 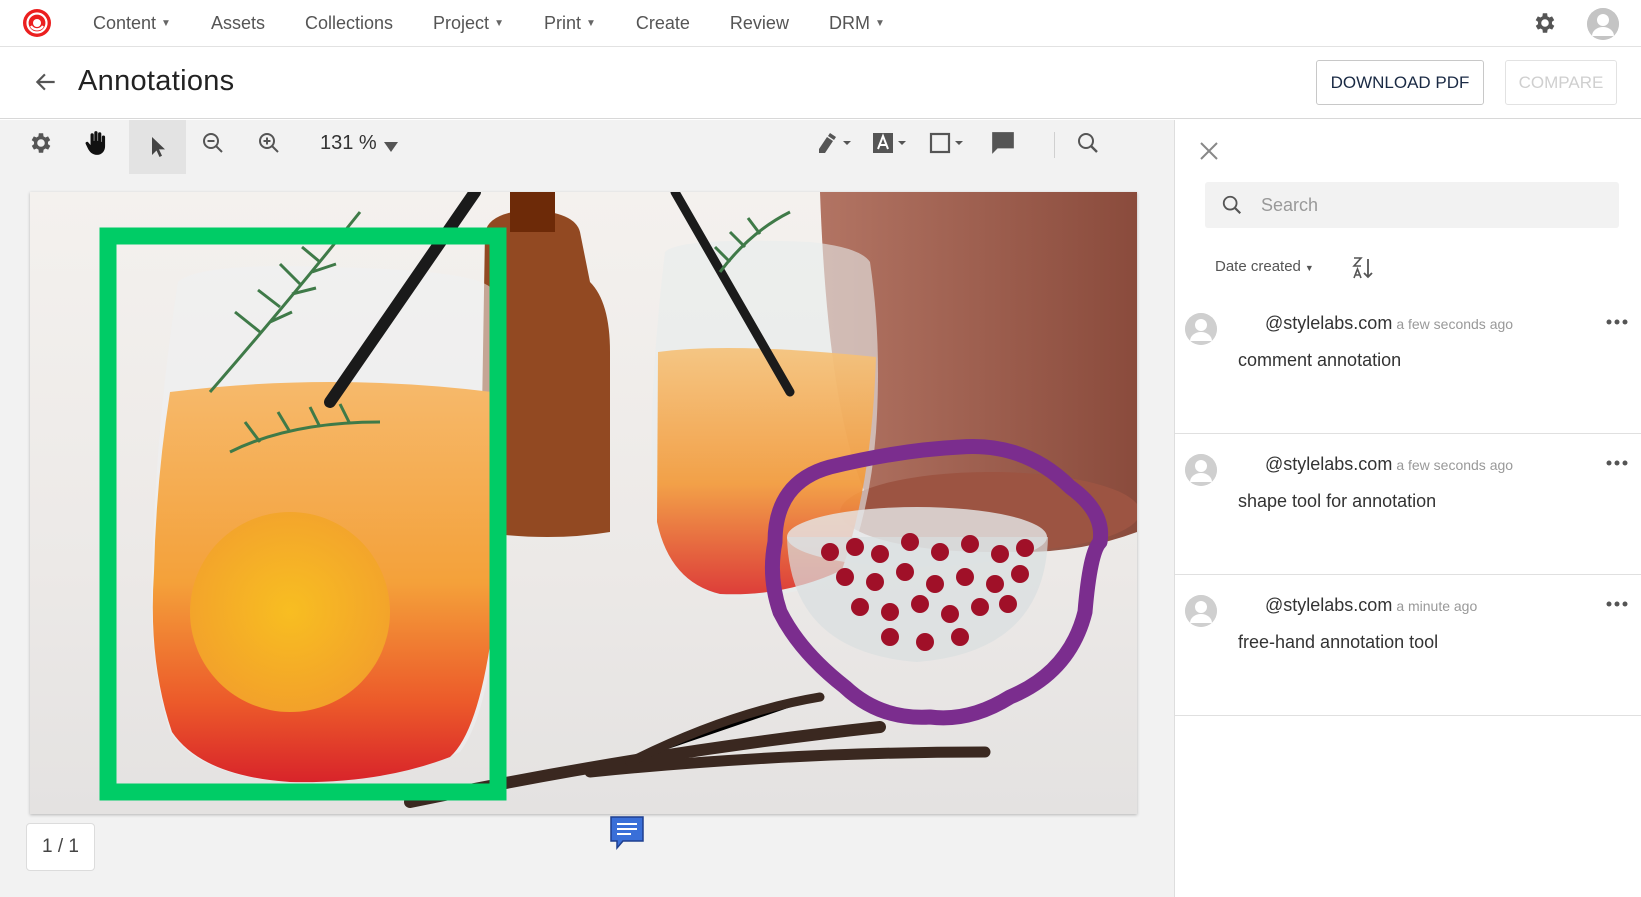 I want to click on comment-author: @stylelabs.com a minute ago, so click(x=1371, y=605).